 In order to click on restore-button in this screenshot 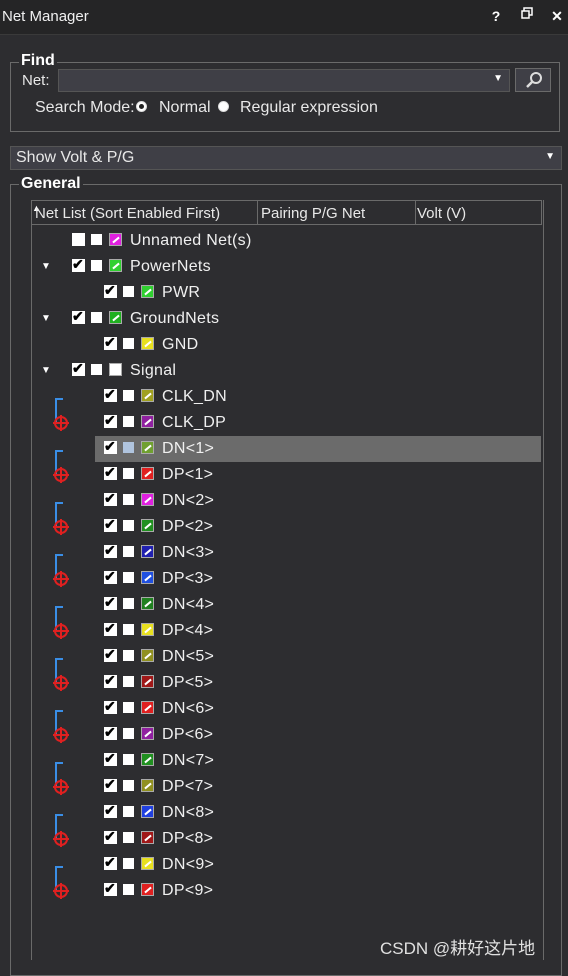, I will do `click(527, 16)`.